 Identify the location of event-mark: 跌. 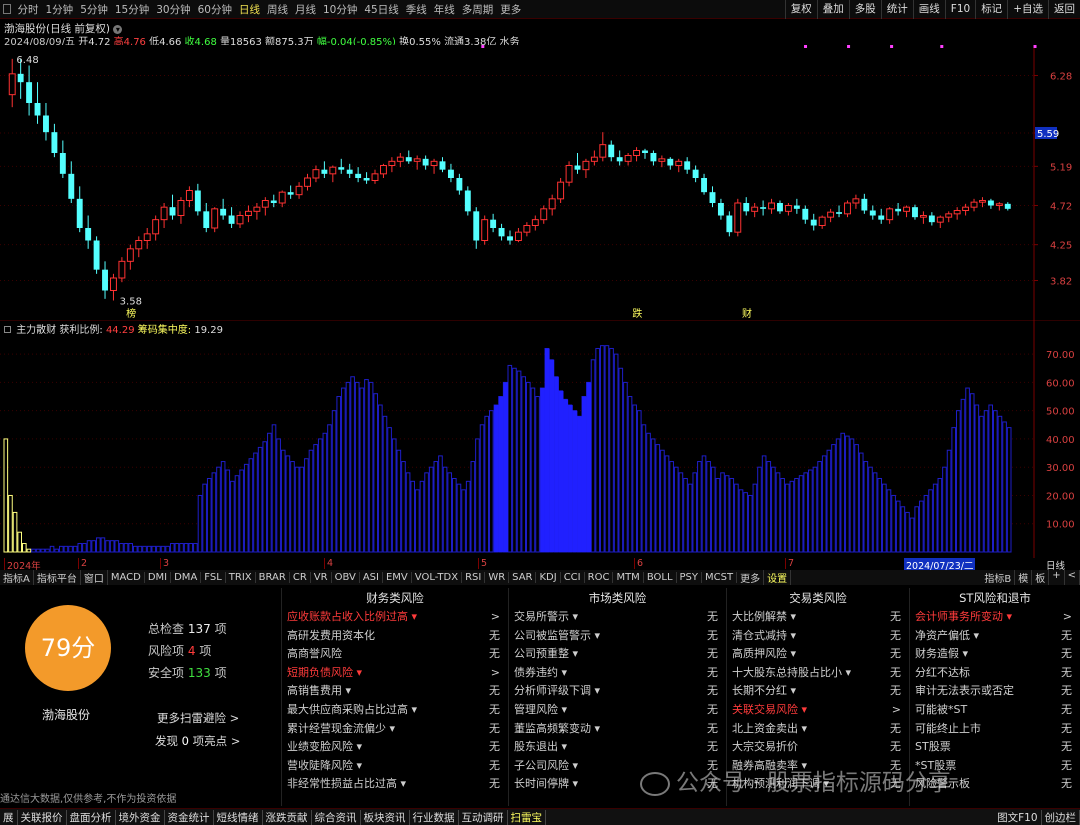
(637, 313).